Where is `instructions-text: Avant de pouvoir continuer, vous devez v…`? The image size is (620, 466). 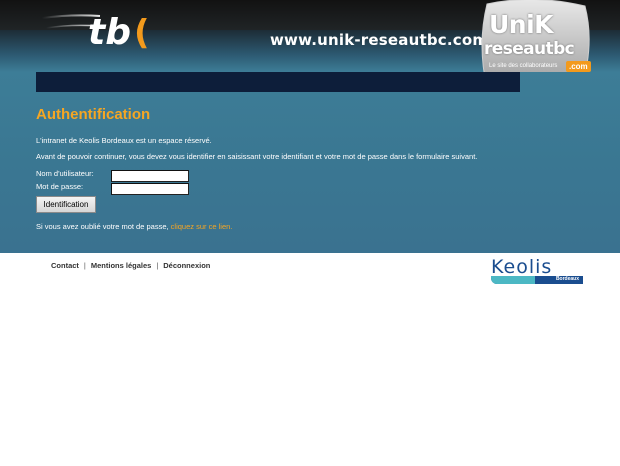 instructions-text: Avant de pouvoir continuer, vous devez v… is located at coordinates (257, 156).